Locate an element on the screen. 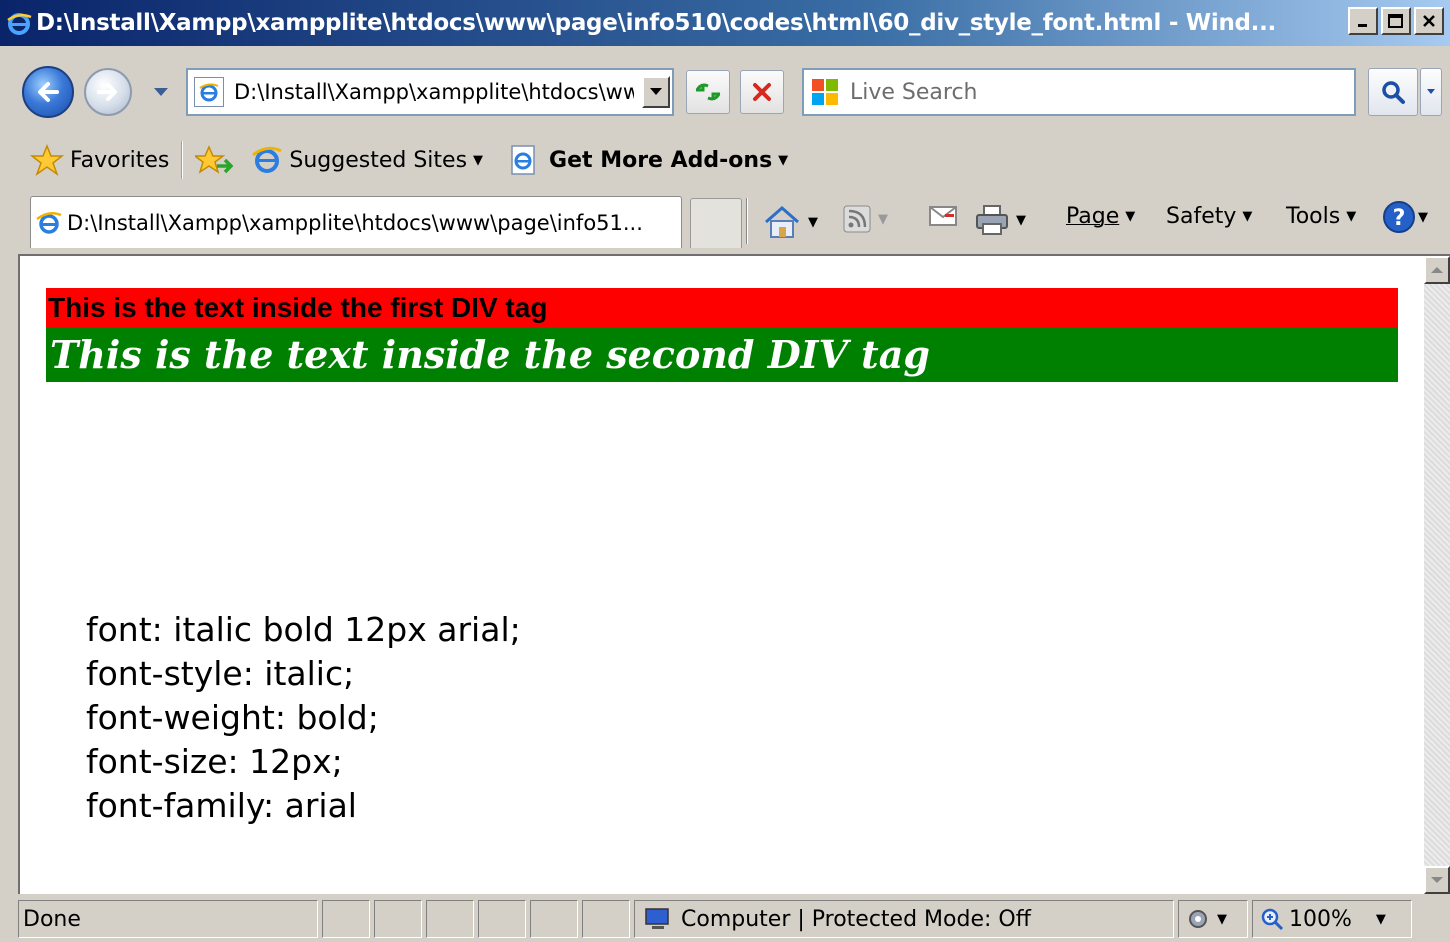 The width and height of the screenshot is (1450, 942). status-text: Done is located at coordinates (168, 919).